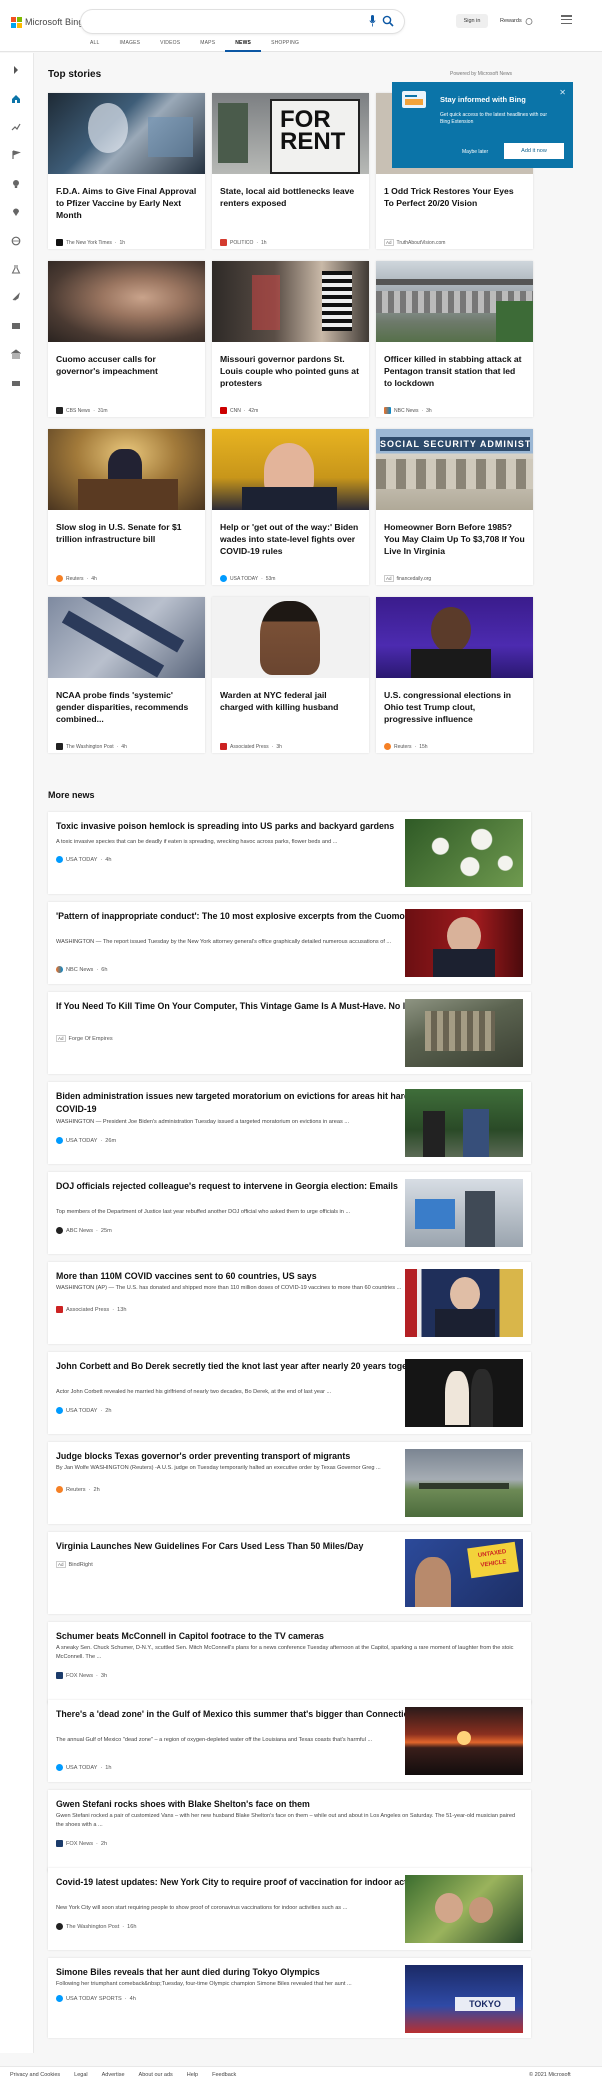 The image size is (602, 2083). What do you see at coordinates (285, 46) in the screenshot?
I see `tab-shopping: SHOPPING` at bounding box center [285, 46].